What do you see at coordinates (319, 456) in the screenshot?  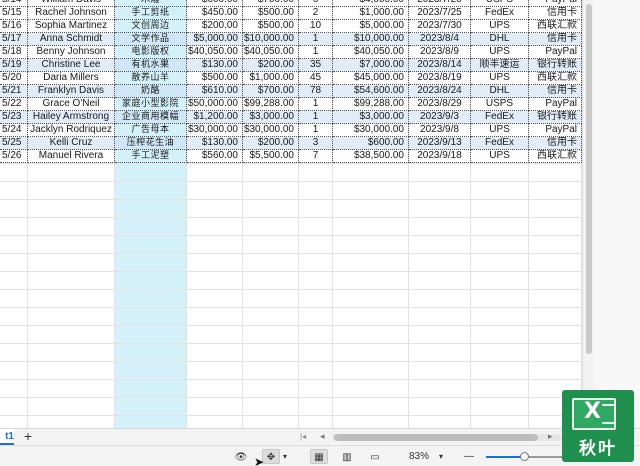 I see `normal-view-icon: ▦` at bounding box center [319, 456].